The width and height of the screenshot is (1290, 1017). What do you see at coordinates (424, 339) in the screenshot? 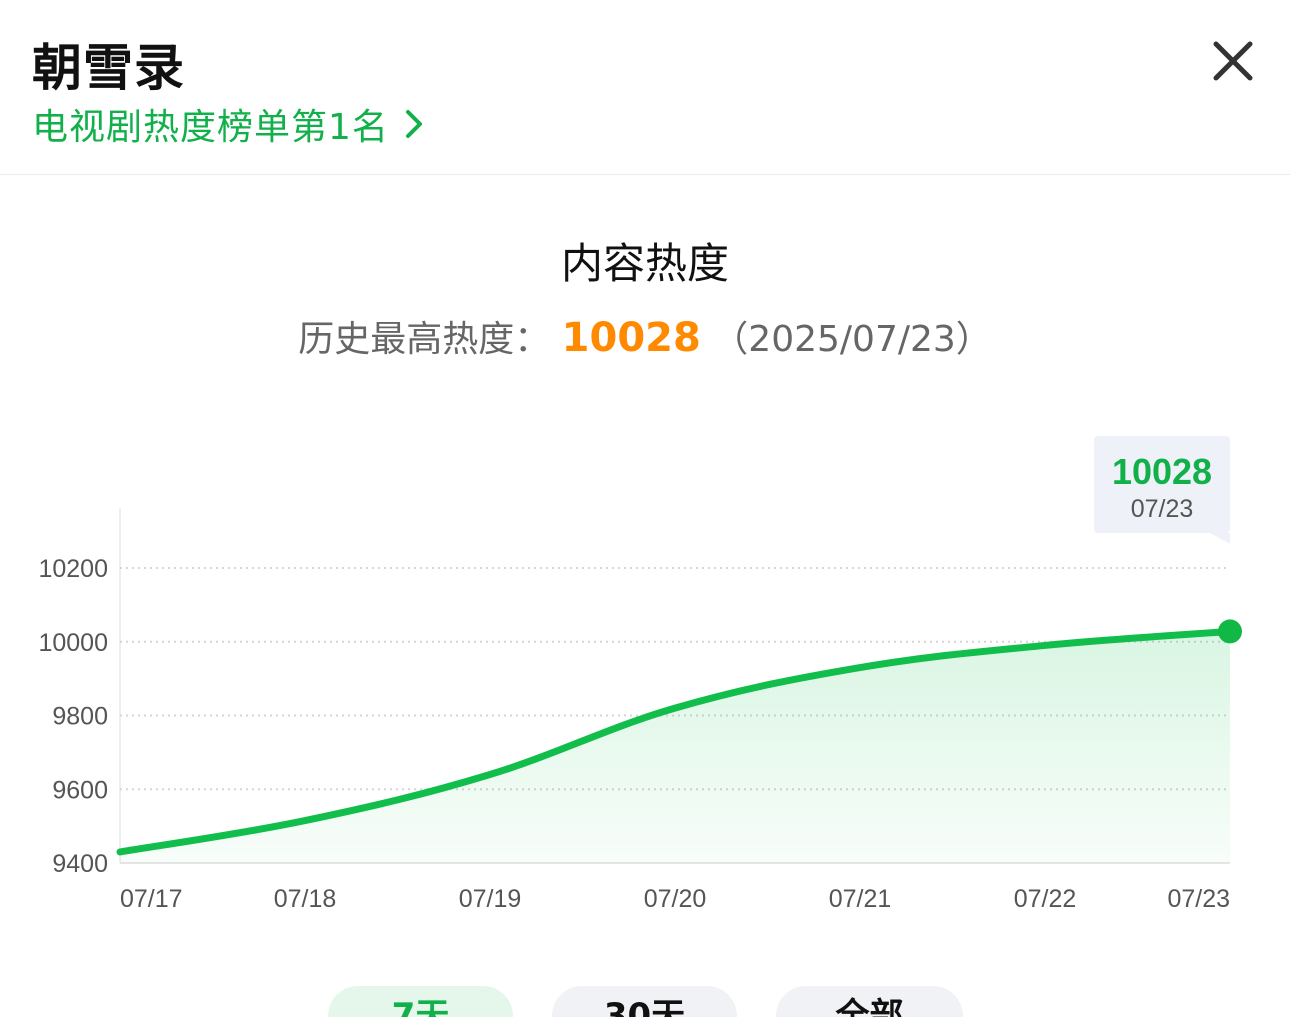
I see `peak-label: 历史最高热度：` at bounding box center [424, 339].